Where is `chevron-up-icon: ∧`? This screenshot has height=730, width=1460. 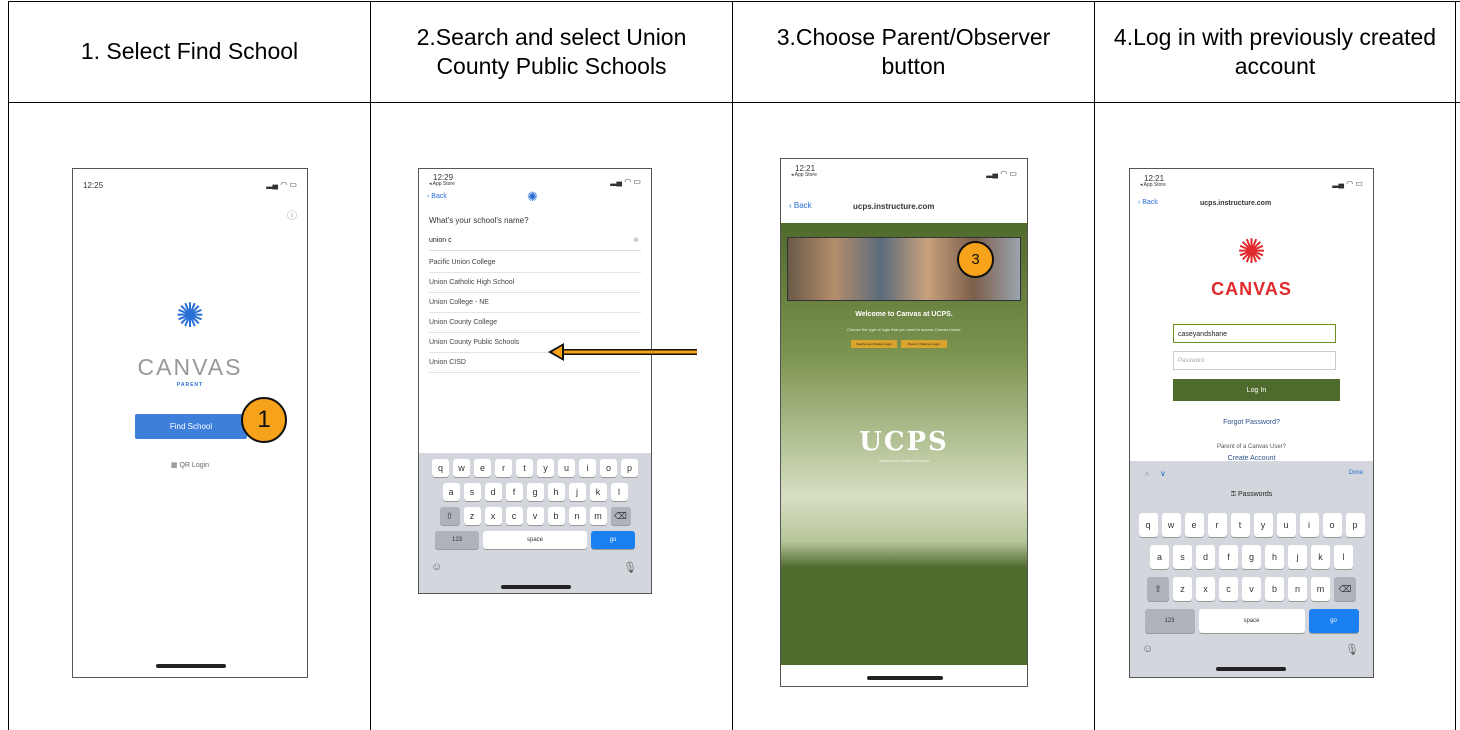 chevron-up-icon: ∧ is located at coordinates (1147, 473).